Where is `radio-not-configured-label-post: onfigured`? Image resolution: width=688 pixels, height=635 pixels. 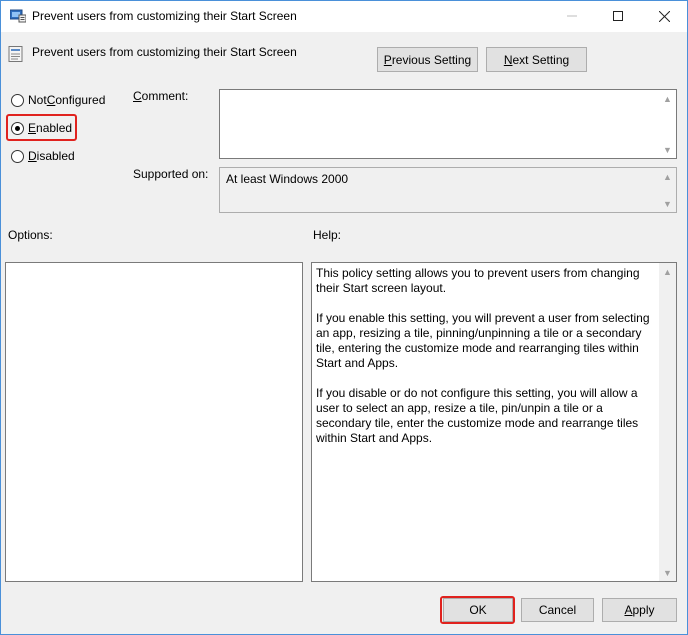 radio-not-configured-label-post: onfigured is located at coordinates (80, 100).